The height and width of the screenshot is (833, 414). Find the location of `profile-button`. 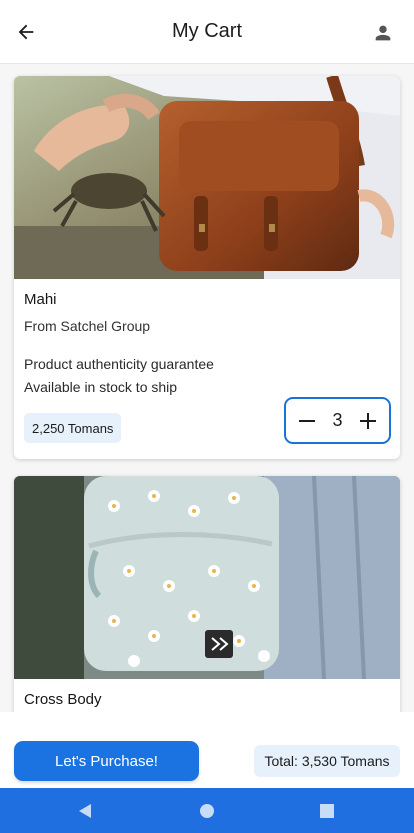

profile-button is located at coordinates (383, 33).